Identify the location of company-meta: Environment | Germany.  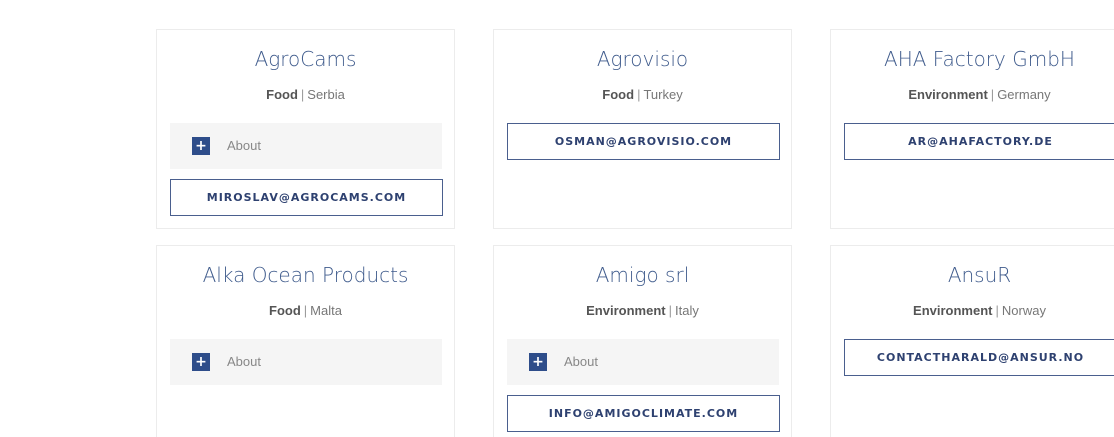
(972, 94).